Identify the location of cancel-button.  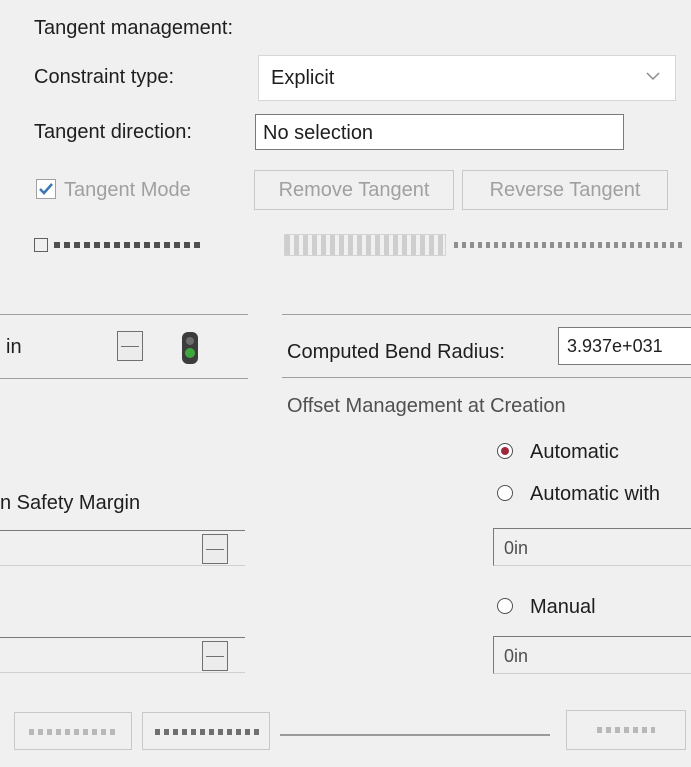
(206, 731).